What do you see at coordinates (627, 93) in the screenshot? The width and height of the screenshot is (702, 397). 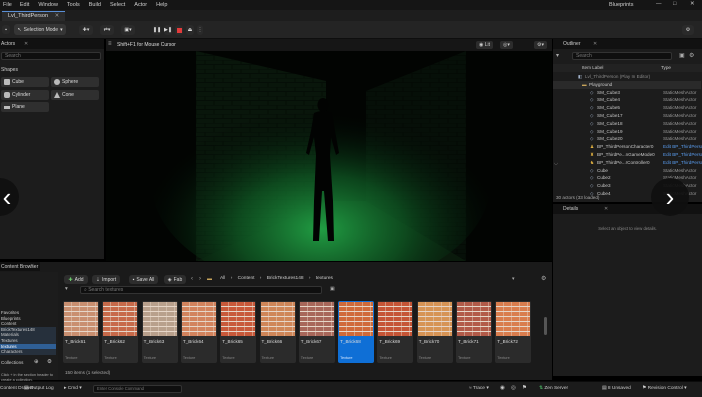 I see `outliner-row: ◇ SM_Cube3 StaticMeshActor` at bounding box center [627, 93].